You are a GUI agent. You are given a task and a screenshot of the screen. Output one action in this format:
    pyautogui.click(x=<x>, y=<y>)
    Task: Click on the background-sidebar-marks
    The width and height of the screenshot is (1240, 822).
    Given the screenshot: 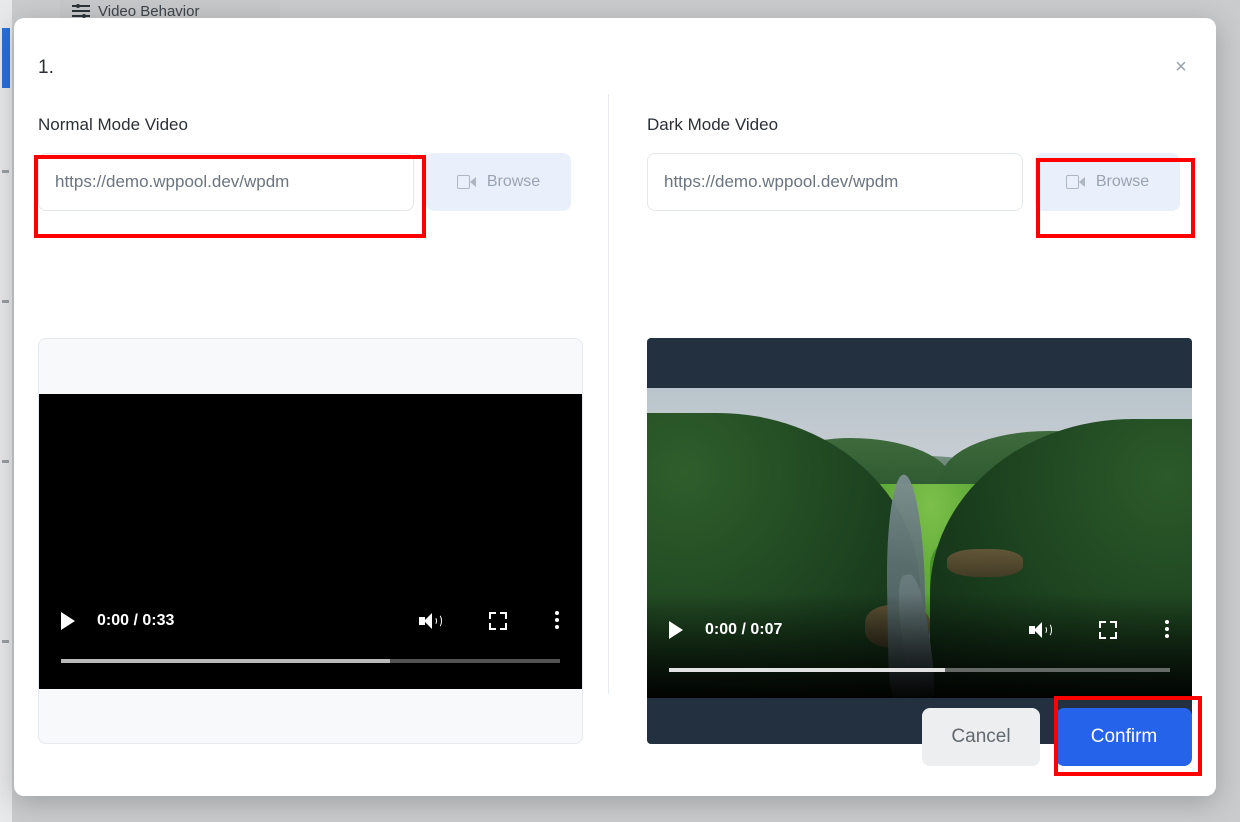 What is the action you would take?
    pyautogui.click(x=6, y=411)
    